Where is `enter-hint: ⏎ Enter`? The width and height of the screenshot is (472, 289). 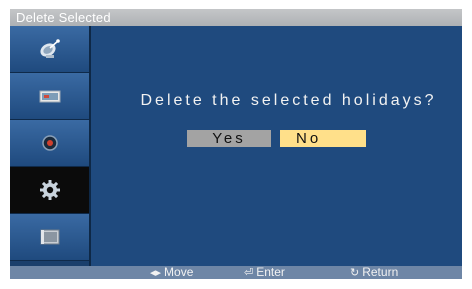 enter-hint: ⏎ Enter is located at coordinates (264, 272).